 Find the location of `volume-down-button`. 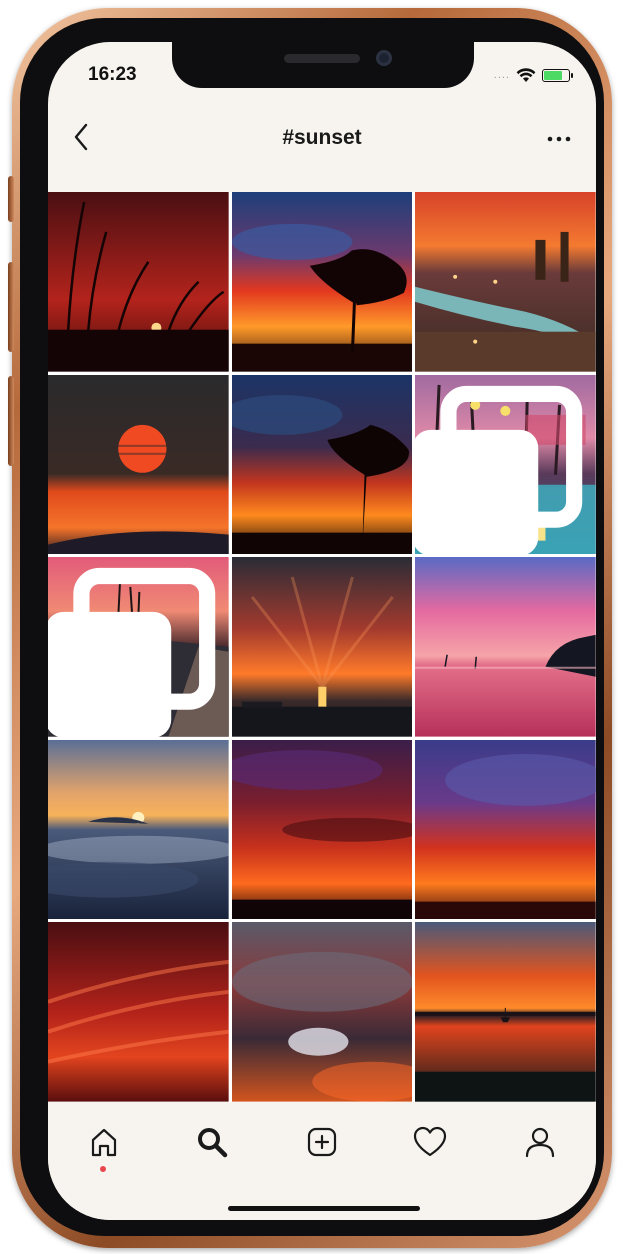

volume-down-button is located at coordinates (11, 421).